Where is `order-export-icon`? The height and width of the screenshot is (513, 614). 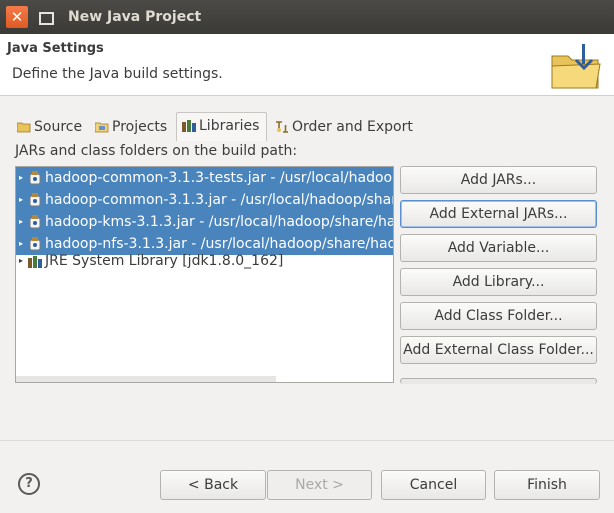
order-export-icon is located at coordinates (282, 127).